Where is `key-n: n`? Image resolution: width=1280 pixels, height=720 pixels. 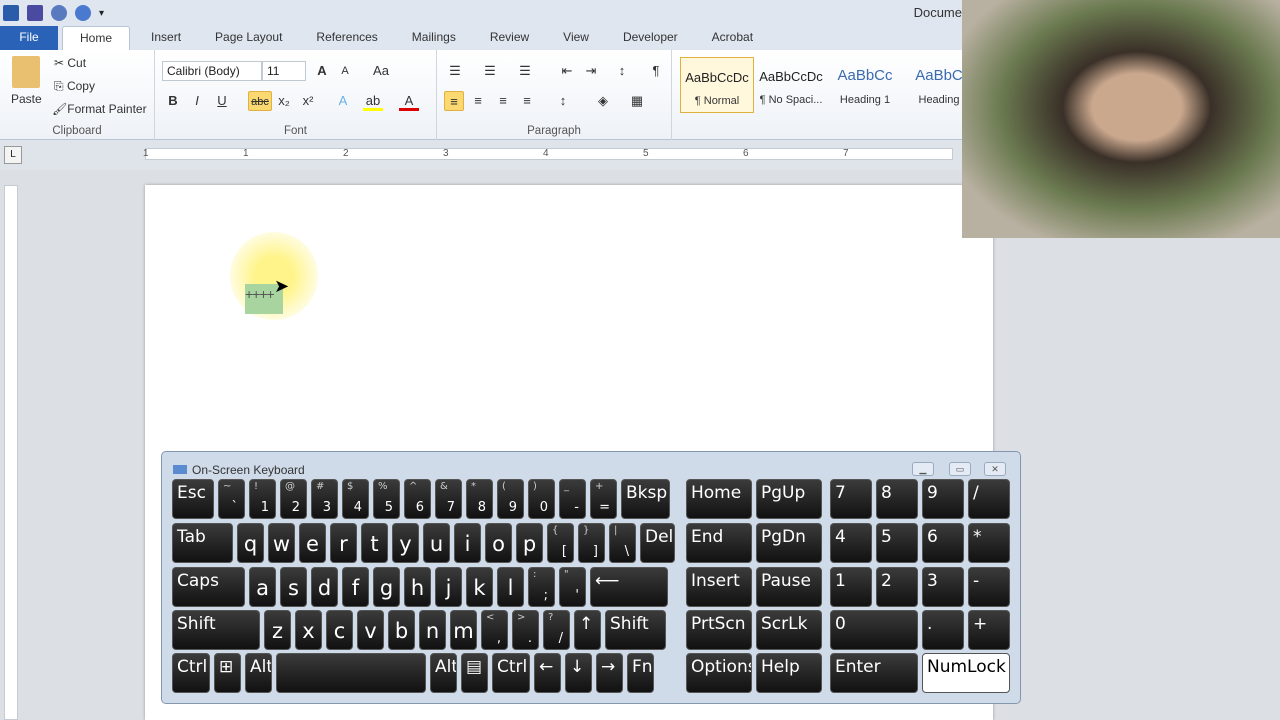
key-n: n is located at coordinates (432, 630).